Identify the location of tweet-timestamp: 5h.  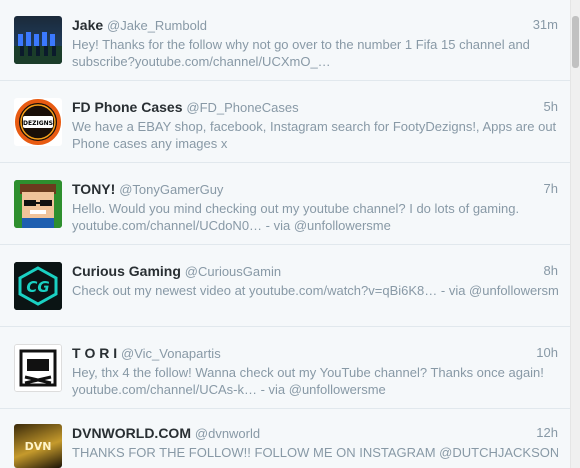
(551, 107).